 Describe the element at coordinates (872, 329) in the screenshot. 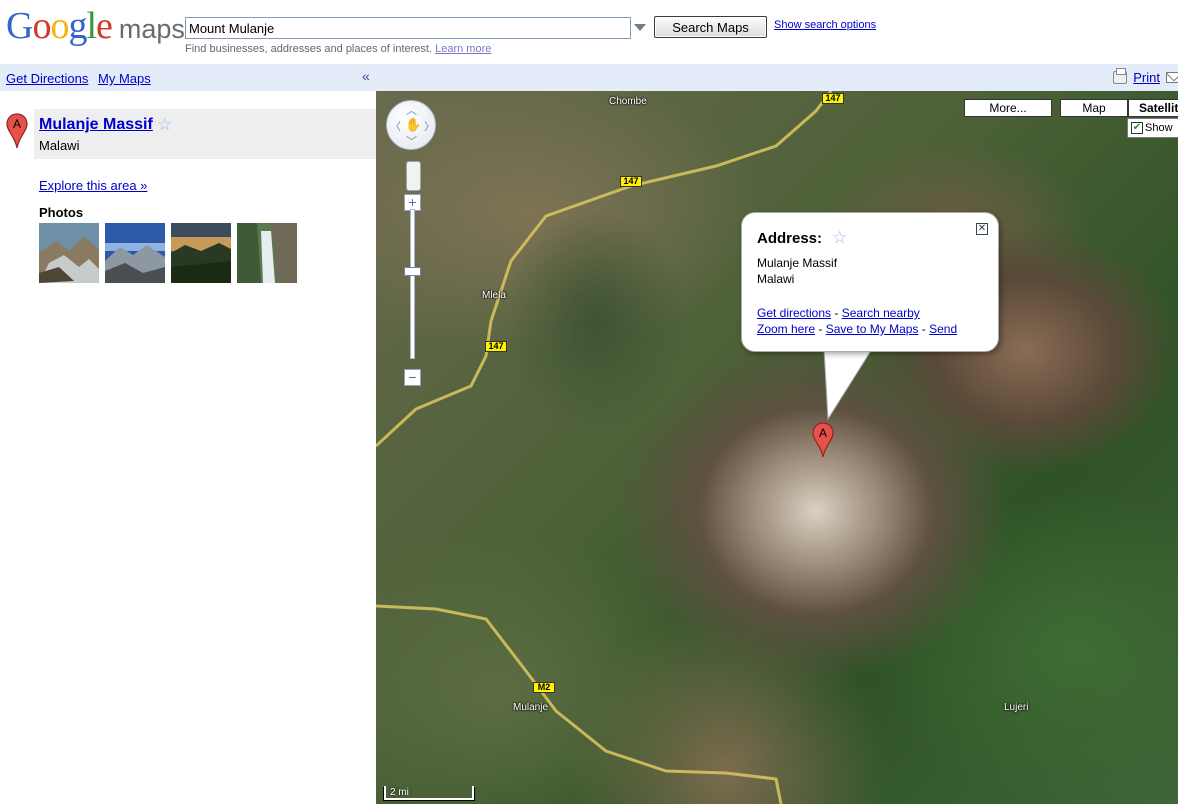

I see `save-to-my-maps-link: Save to My Maps` at that location.